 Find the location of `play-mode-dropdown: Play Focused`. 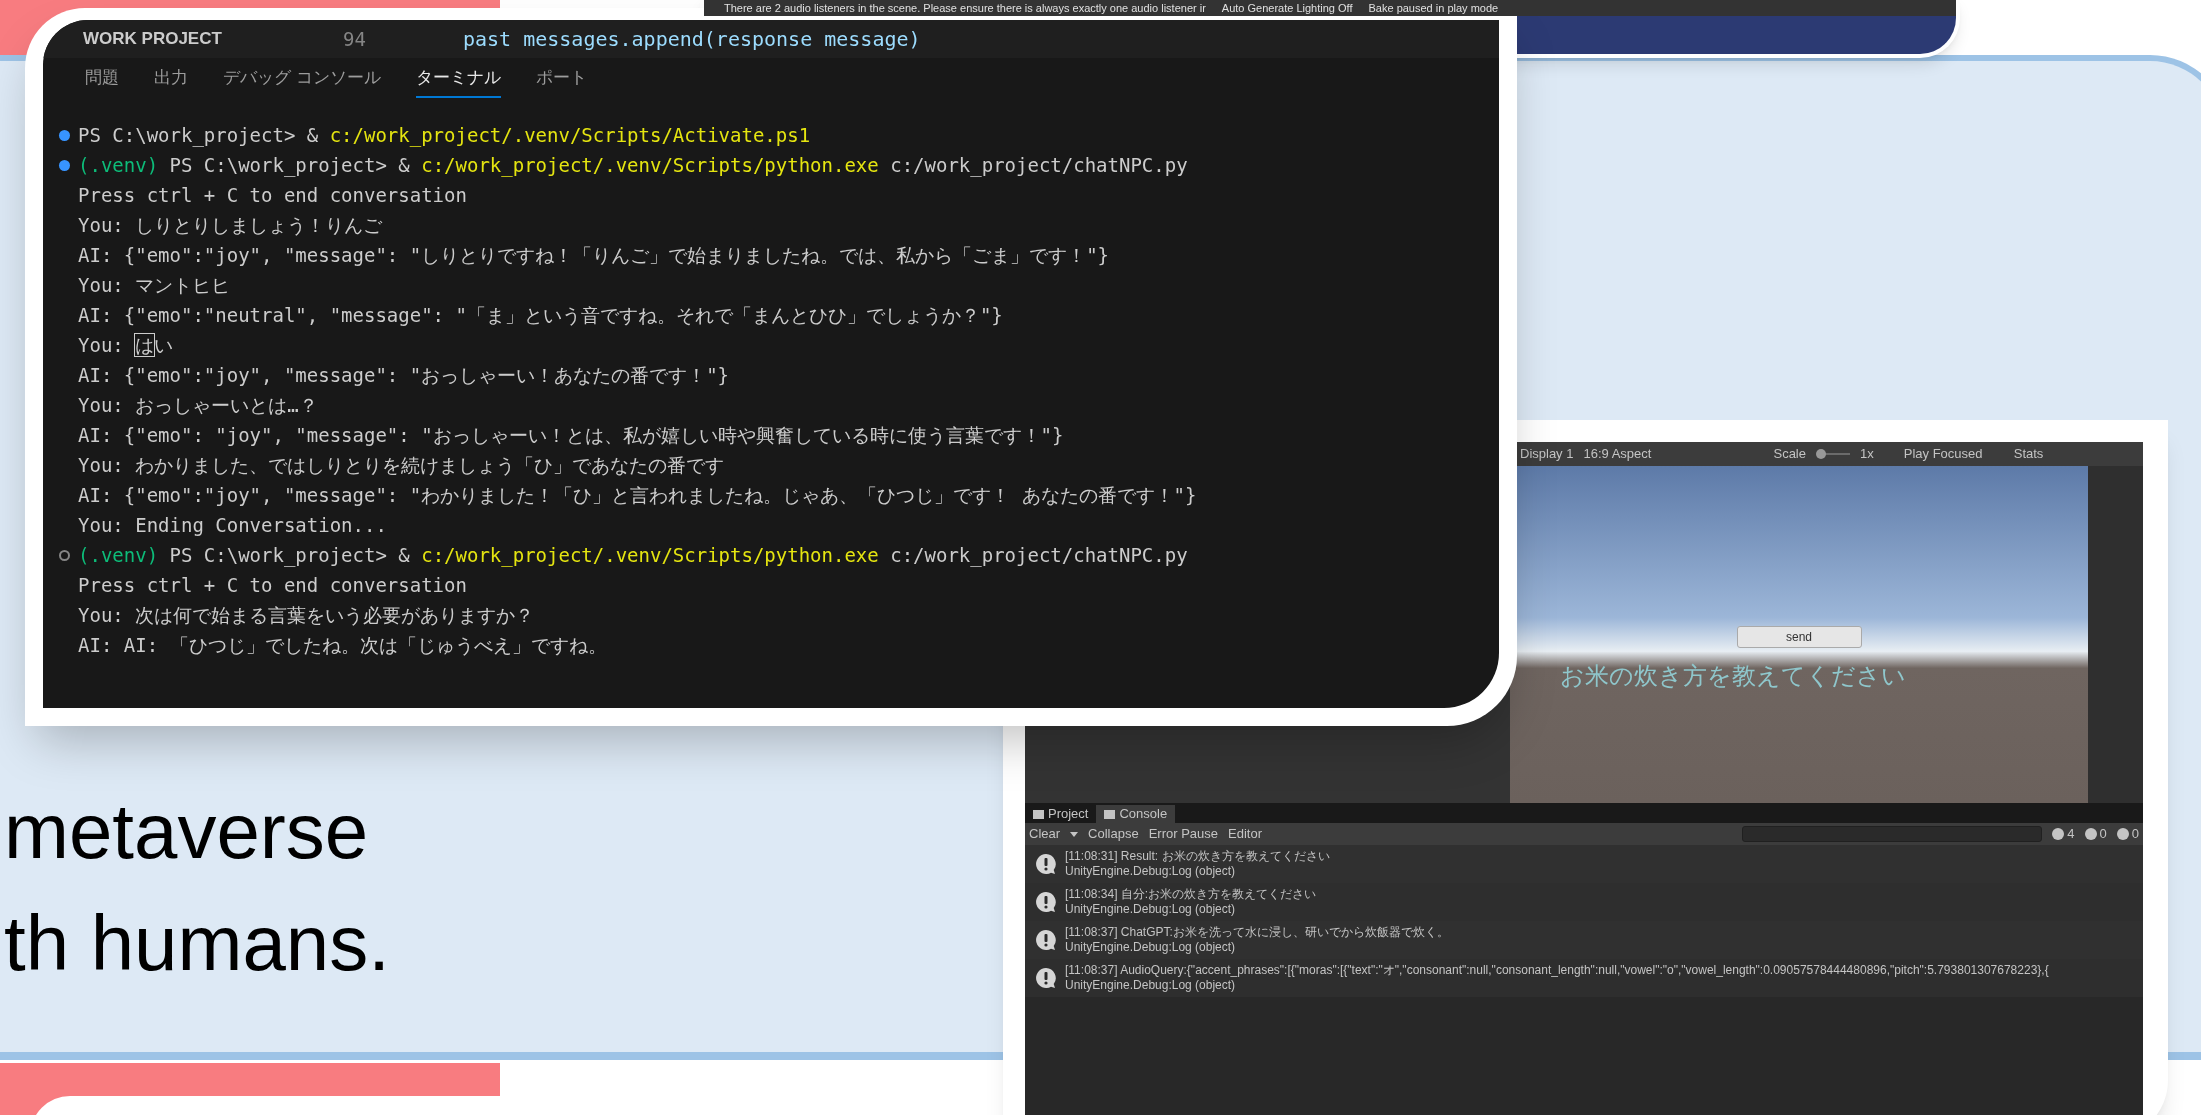

play-mode-dropdown: Play Focused is located at coordinates (1953, 454).